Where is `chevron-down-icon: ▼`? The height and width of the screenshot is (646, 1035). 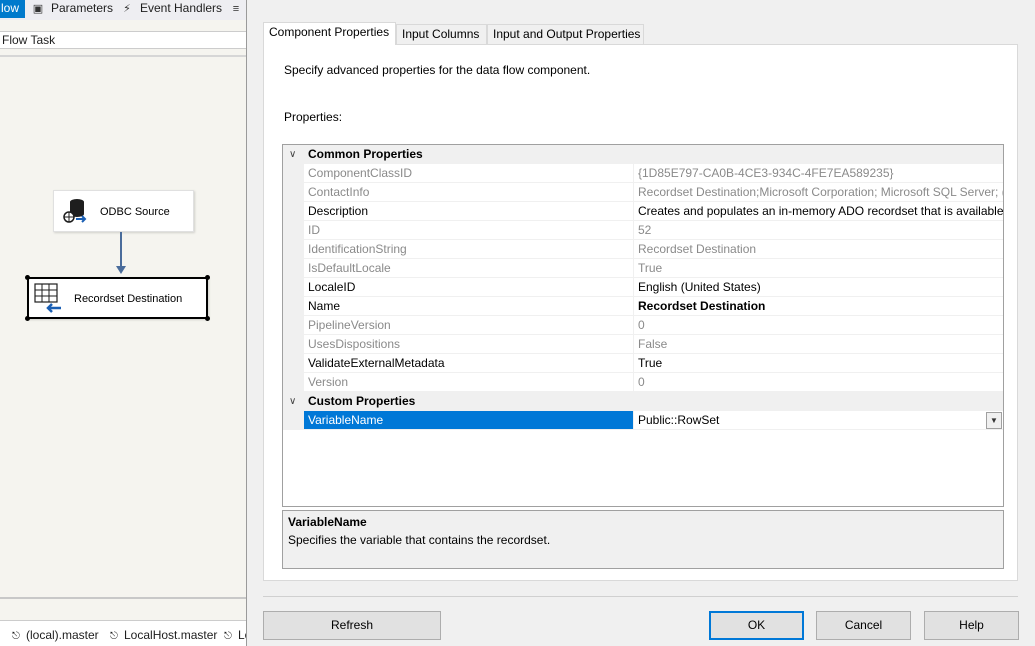
chevron-down-icon: ▼ is located at coordinates (994, 420).